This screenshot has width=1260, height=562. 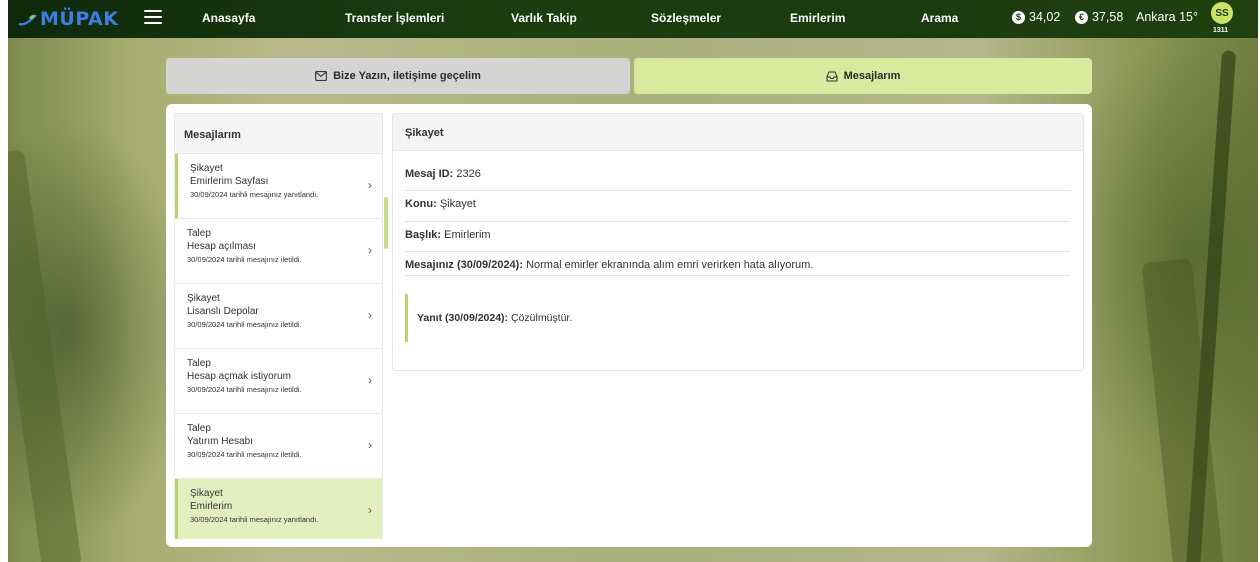 I want to click on message-title: Yatırım Hesabı, so click(x=220, y=441).